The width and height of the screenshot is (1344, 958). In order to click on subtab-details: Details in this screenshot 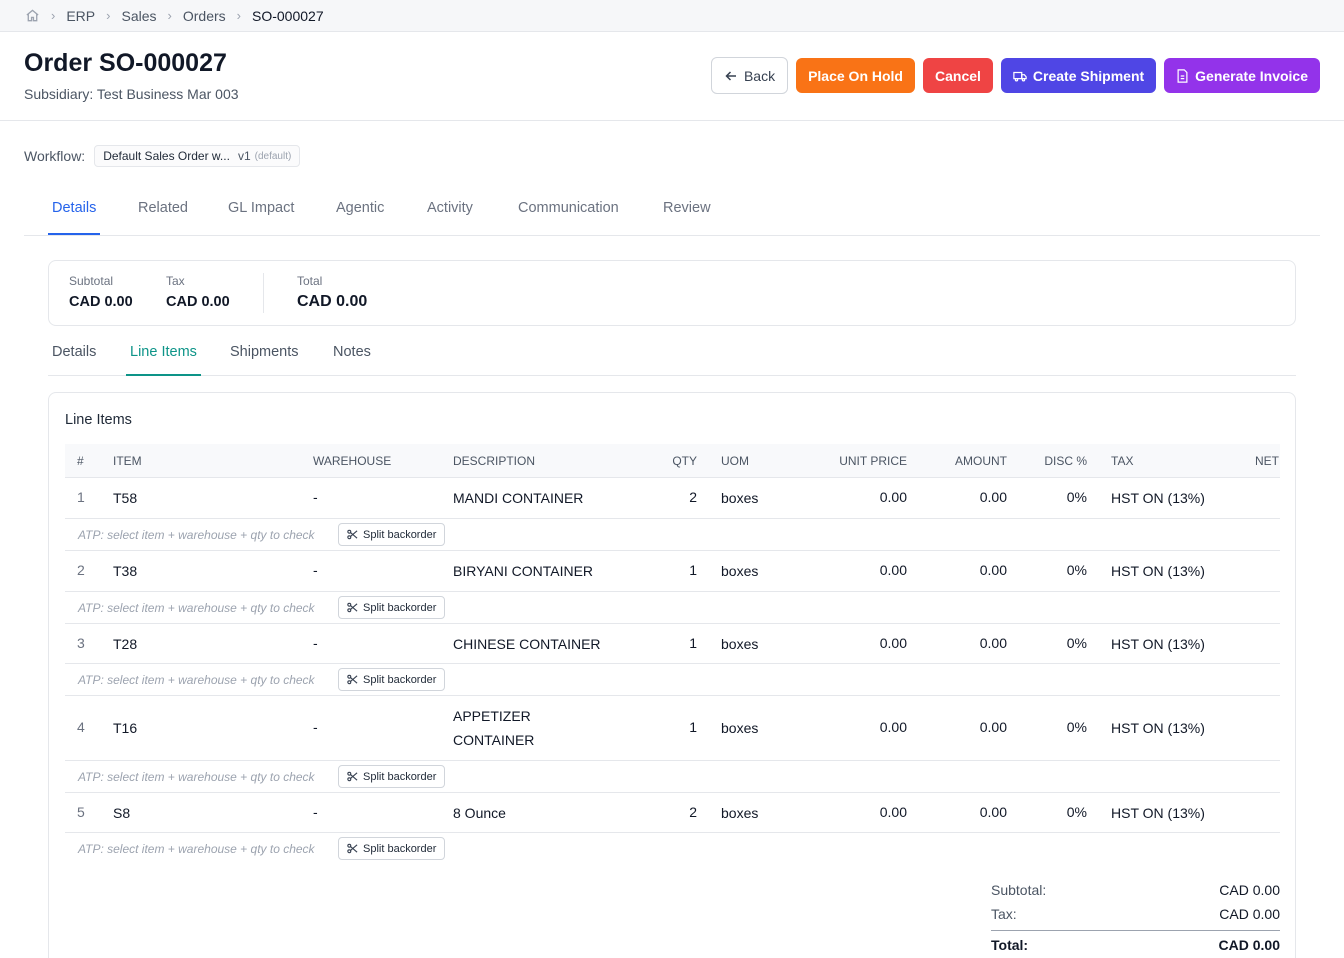, I will do `click(74, 356)`.